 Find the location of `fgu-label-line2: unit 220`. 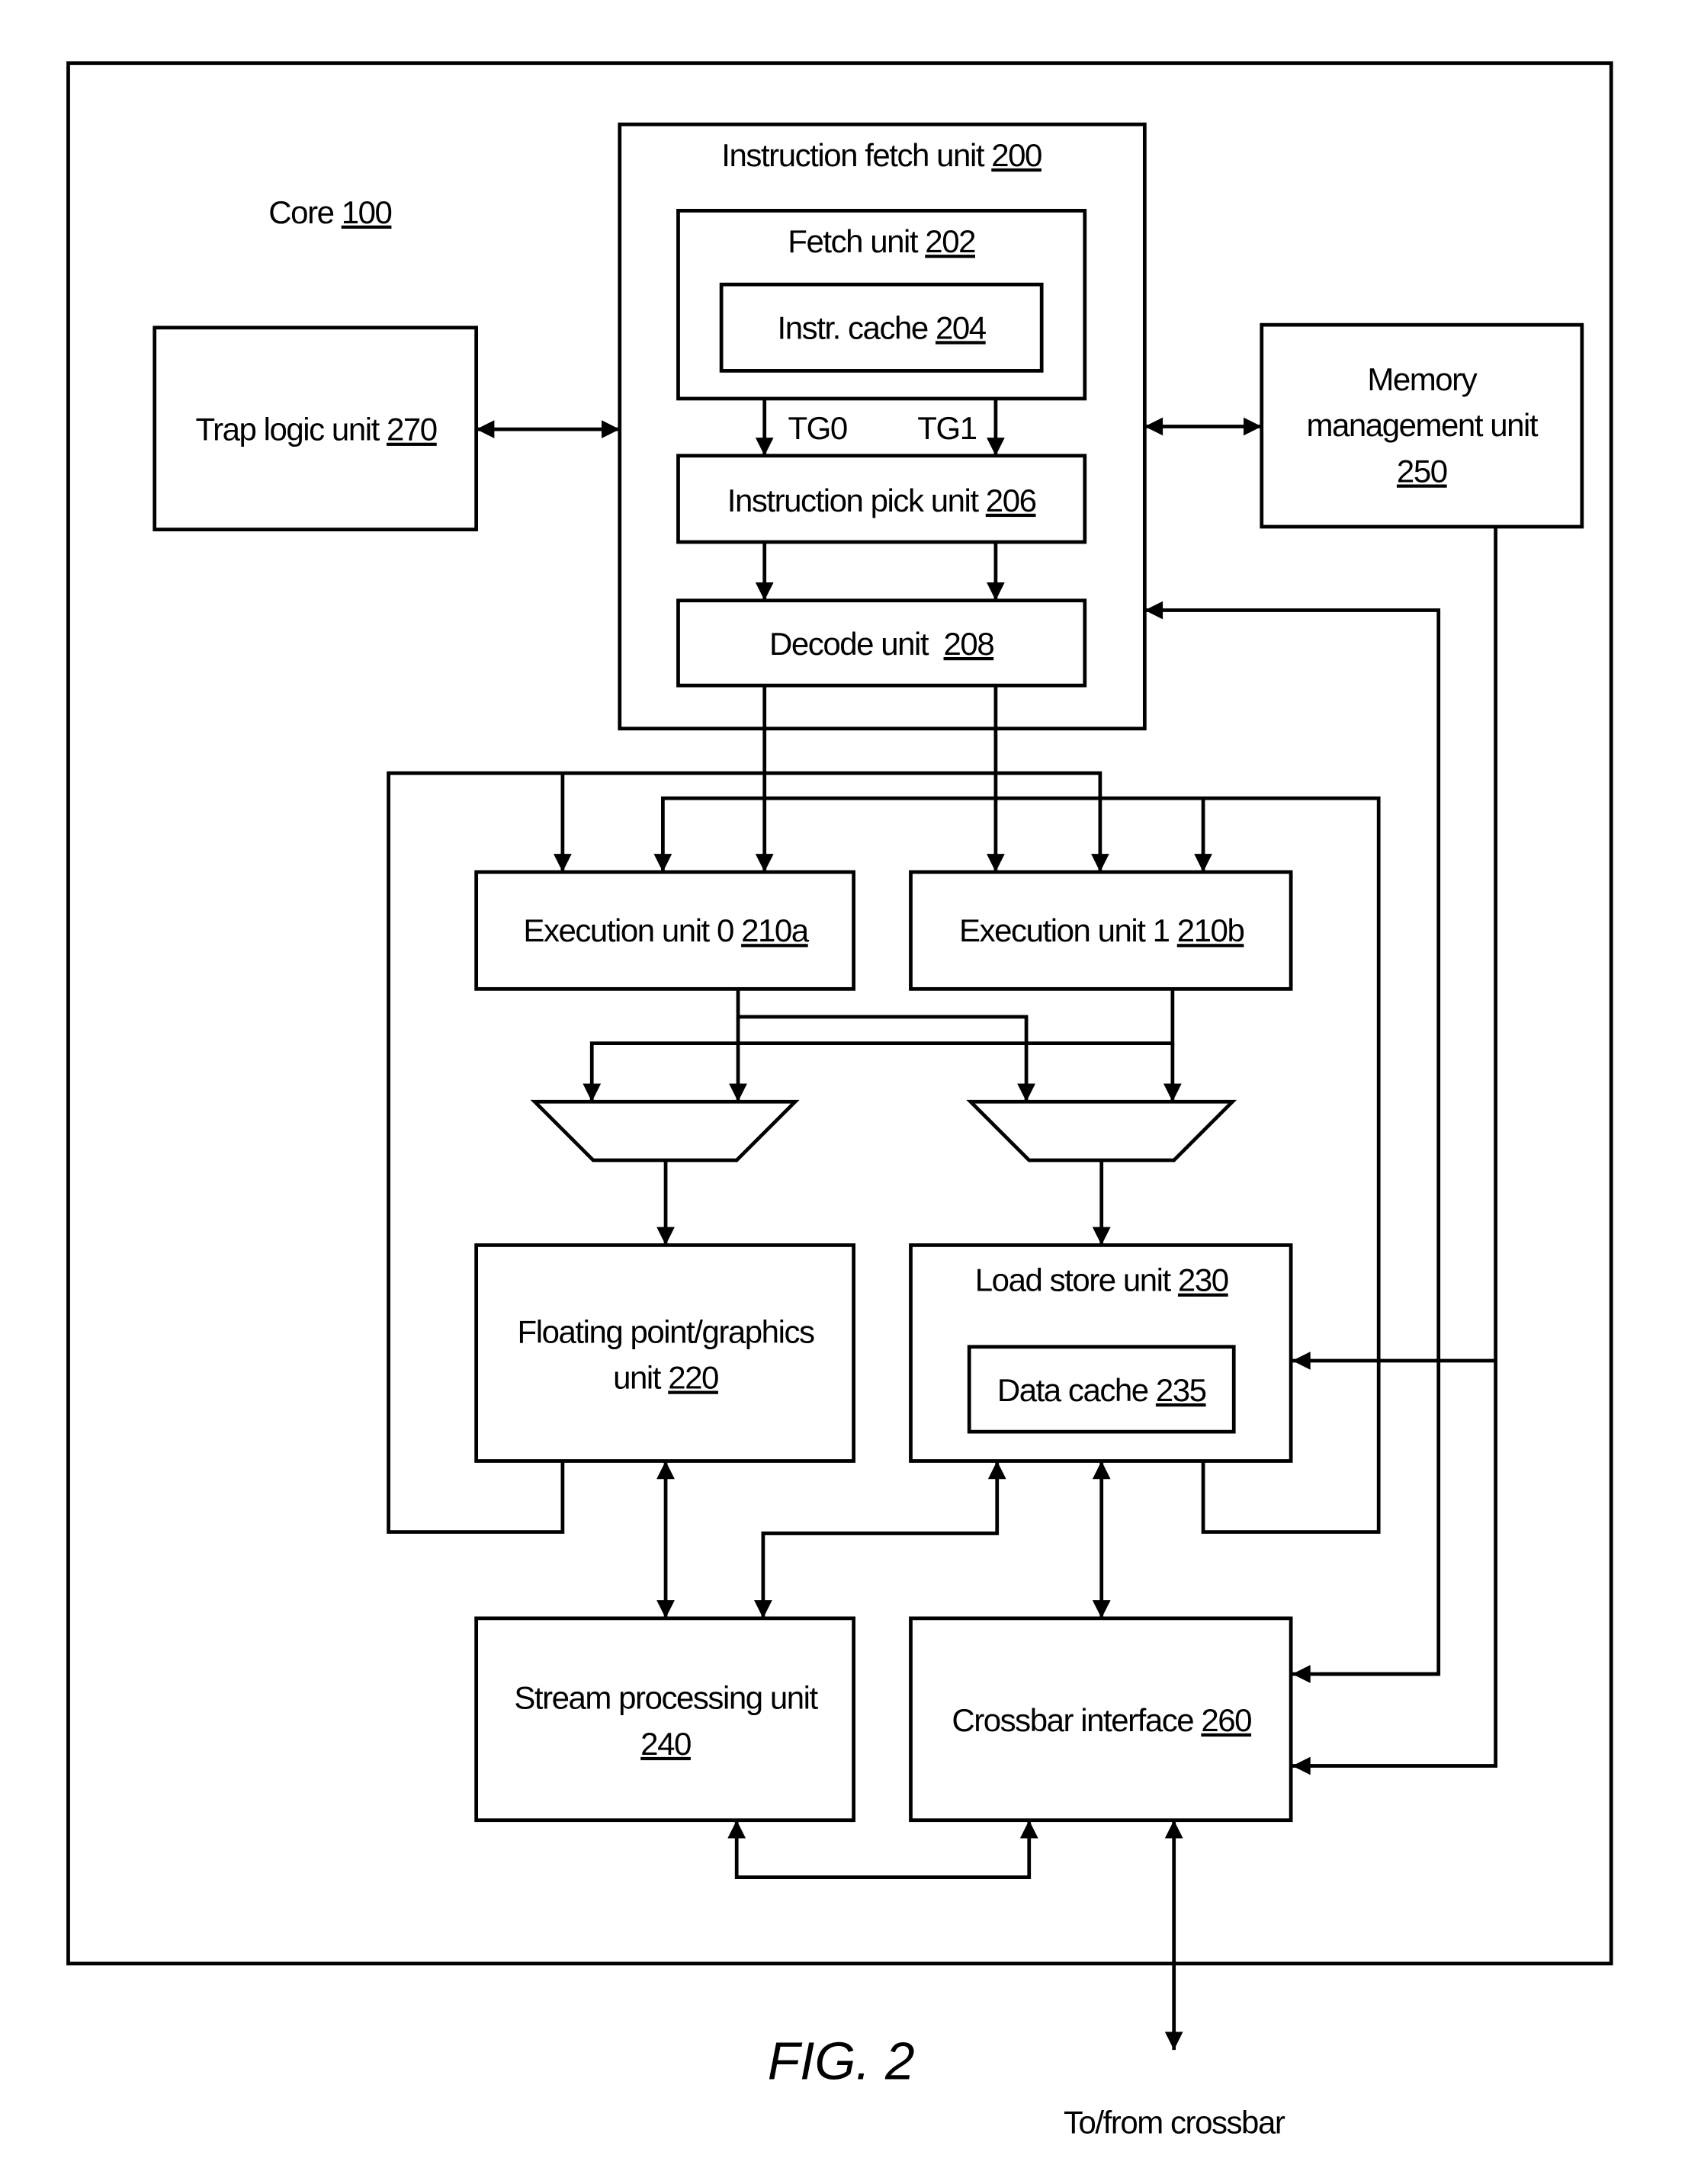

fgu-label-line2: unit 220 is located at coordinates (665, 1378).